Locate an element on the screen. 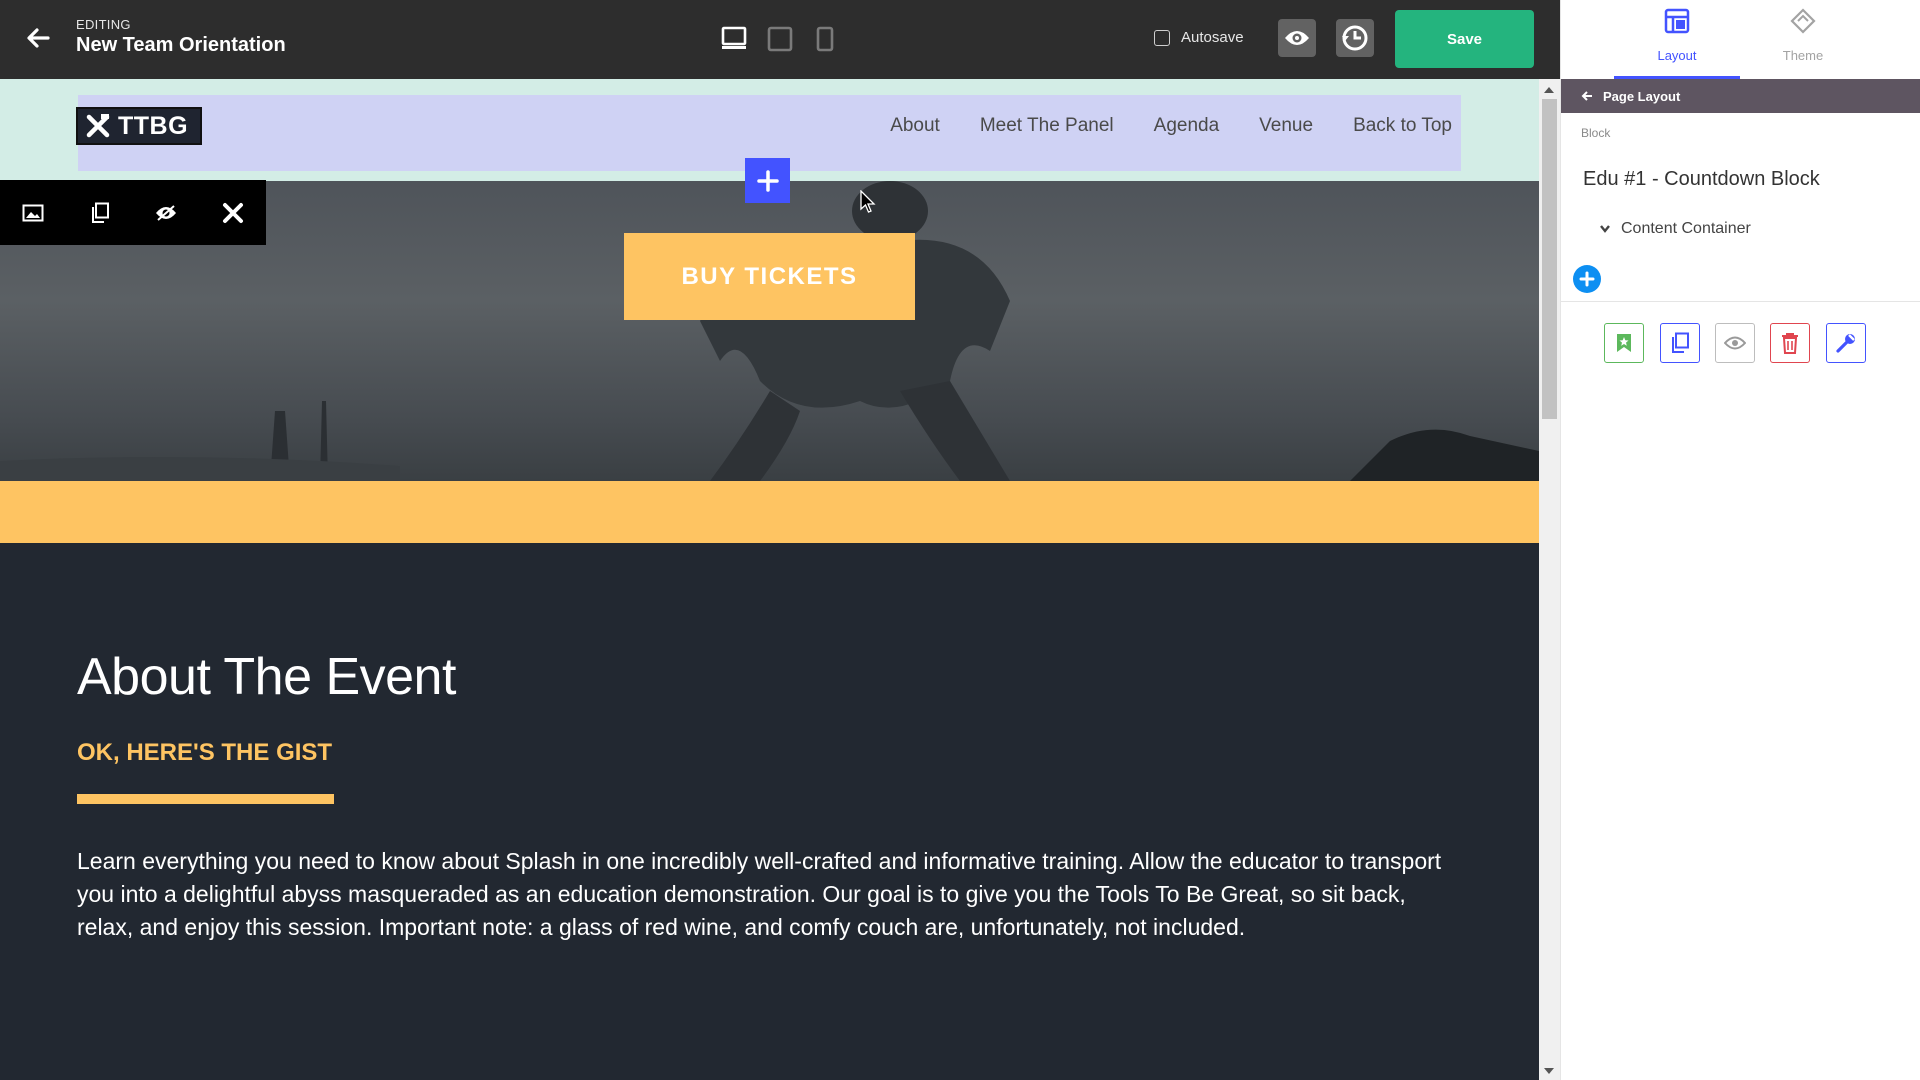 The image size is (1920, 1080). duplicate-block-button is located at coordinates (1680, 343).